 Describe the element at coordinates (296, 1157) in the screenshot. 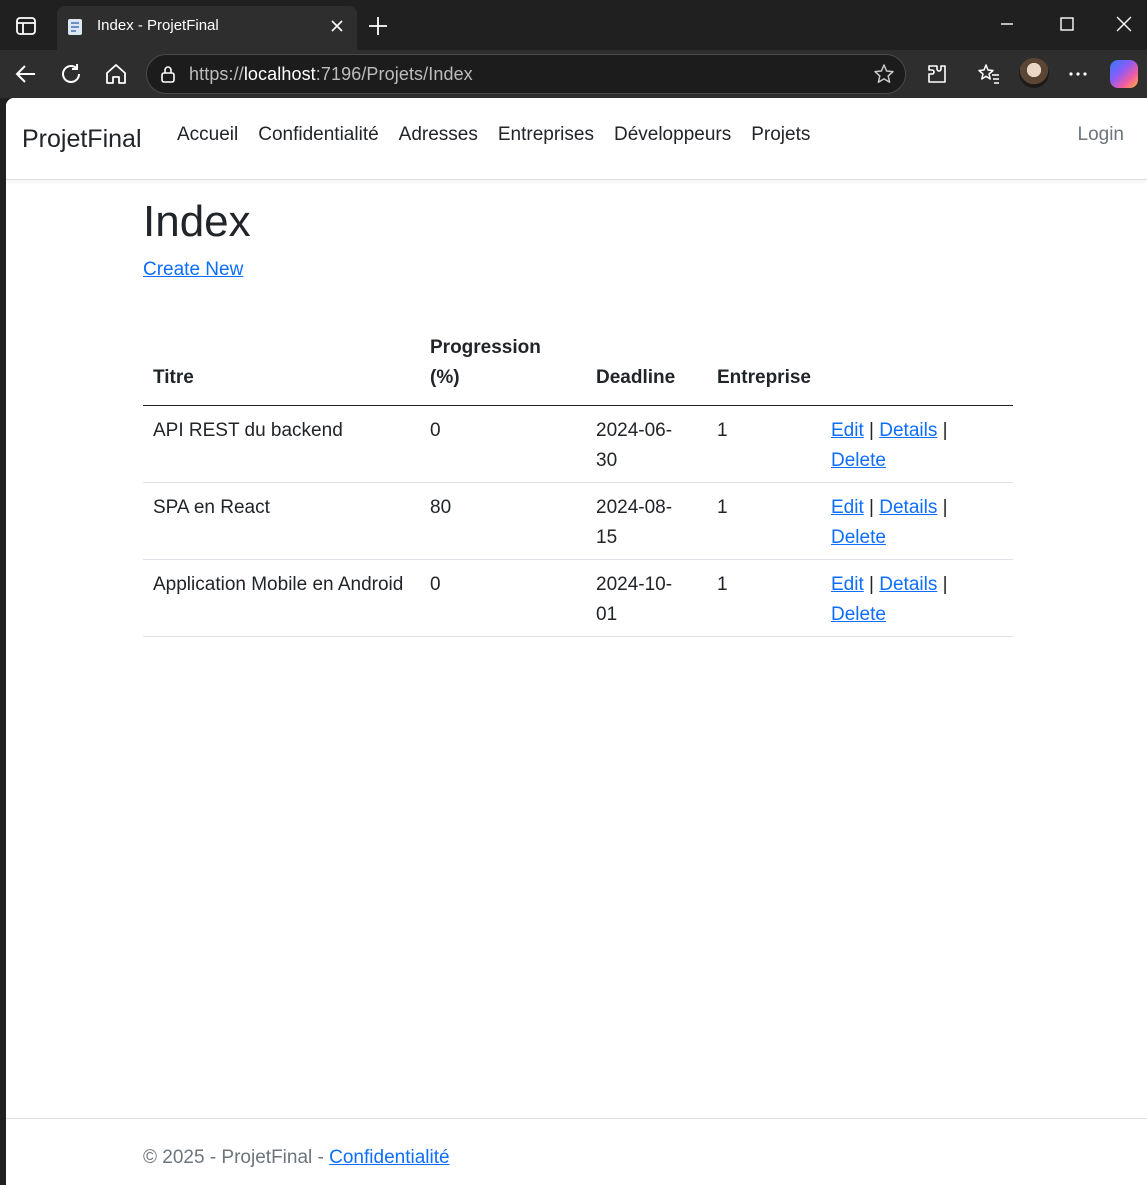

I see `footer-text: © 2025 - ProjetFinal - Confidentialité` at that location.